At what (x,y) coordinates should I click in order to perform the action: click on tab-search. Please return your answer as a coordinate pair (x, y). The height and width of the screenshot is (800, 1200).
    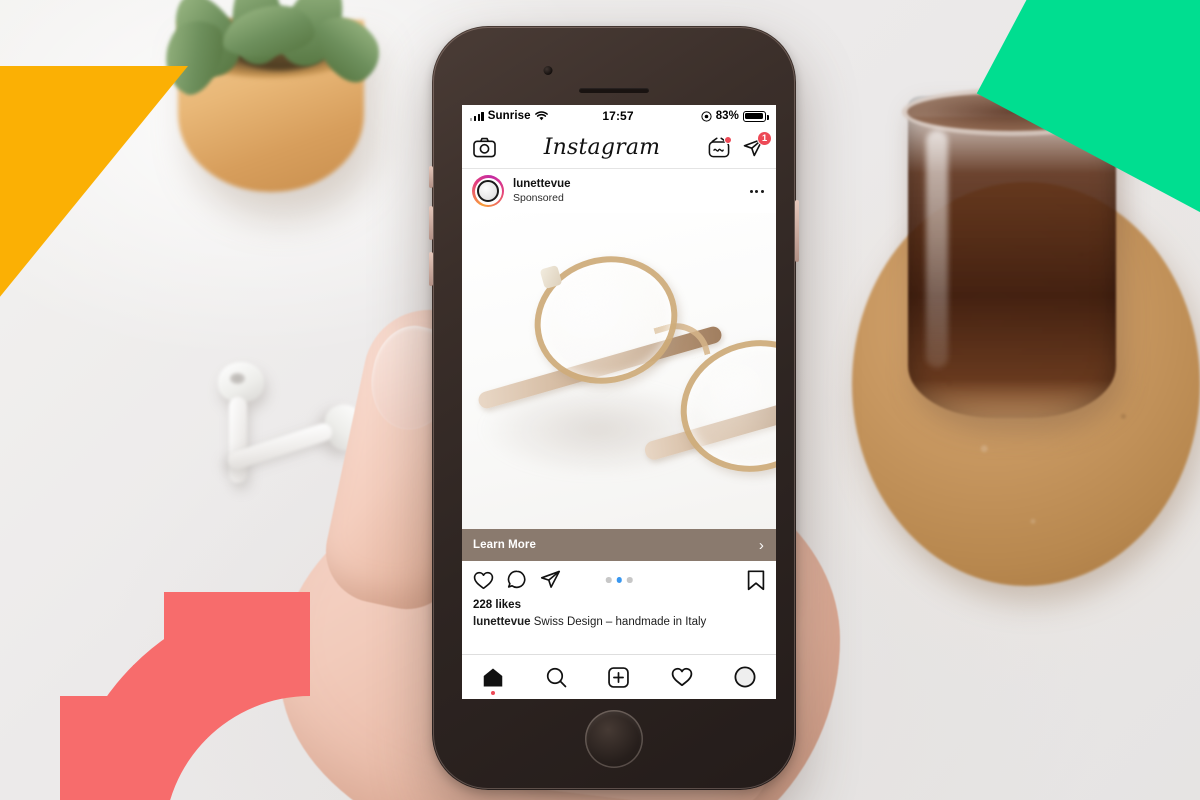
    Looking at the image, I should click on (556, 677).